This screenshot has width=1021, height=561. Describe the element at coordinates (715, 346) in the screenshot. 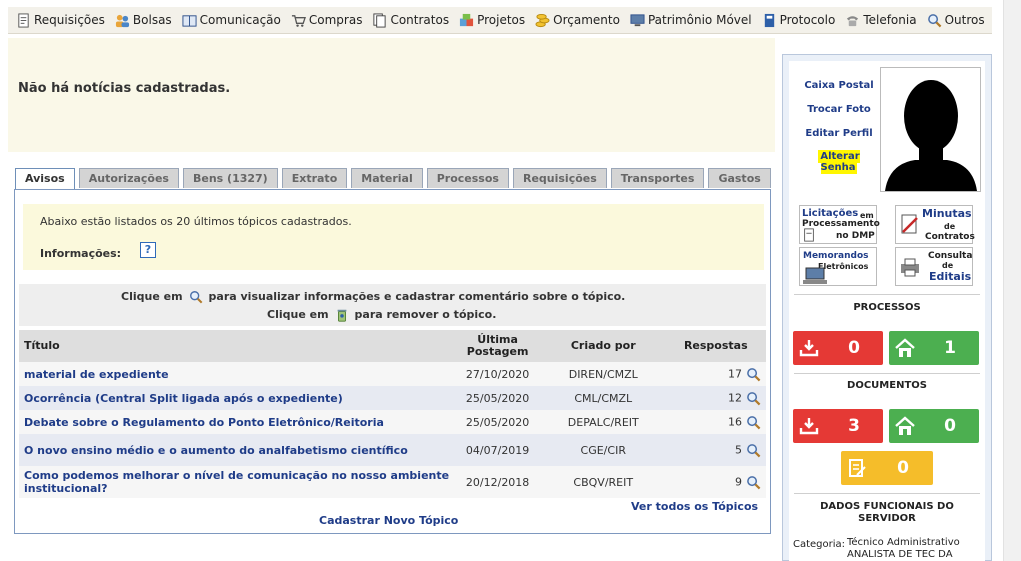

I see `header-replies: Respostas` at that location.